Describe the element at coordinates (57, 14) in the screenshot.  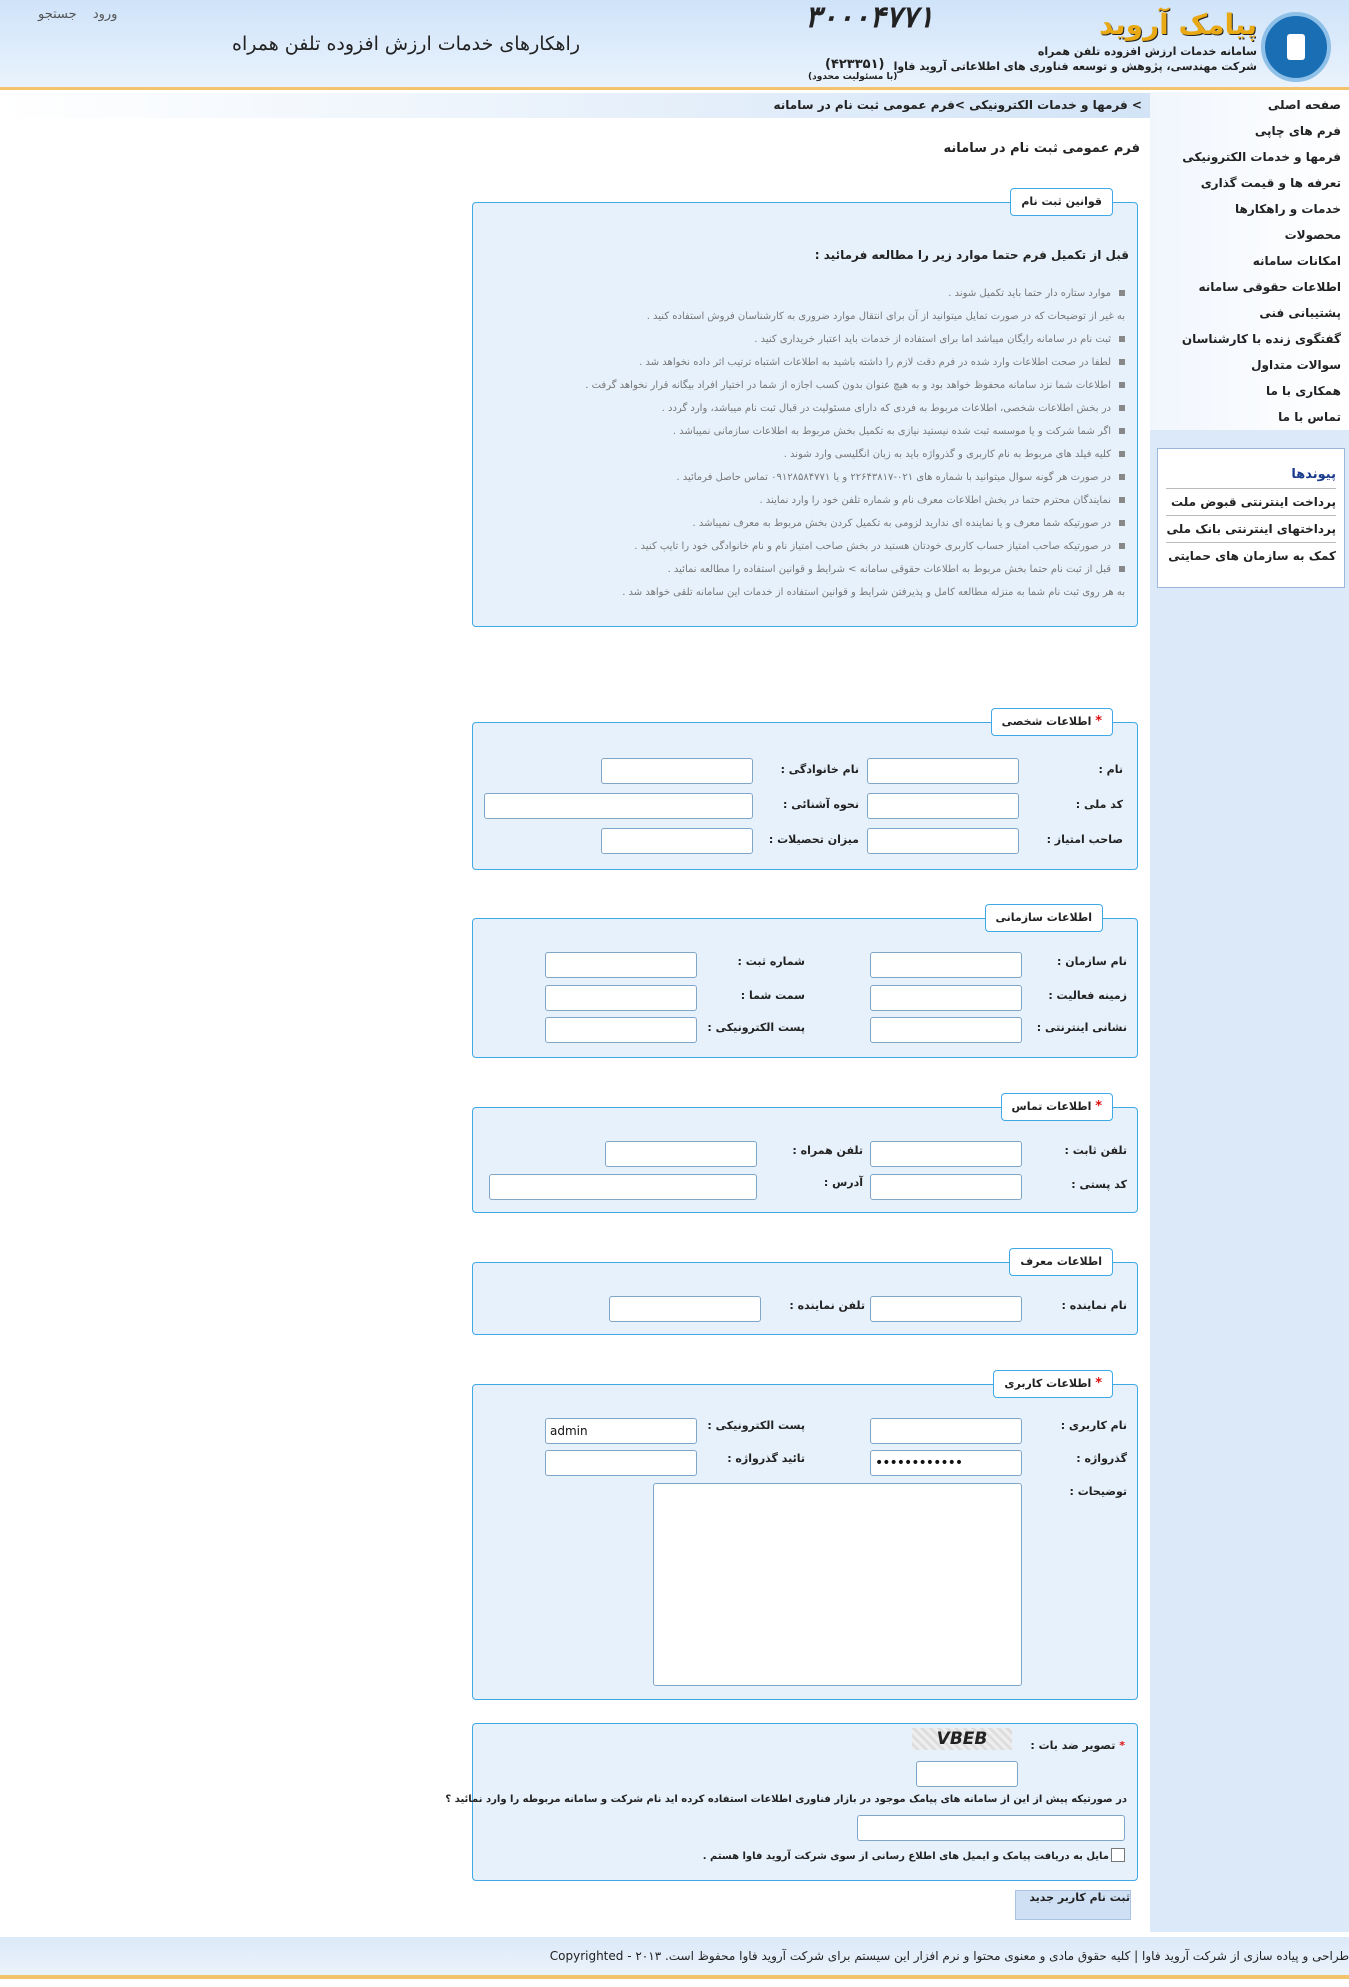
I see `search-link: جستجو` at that location.